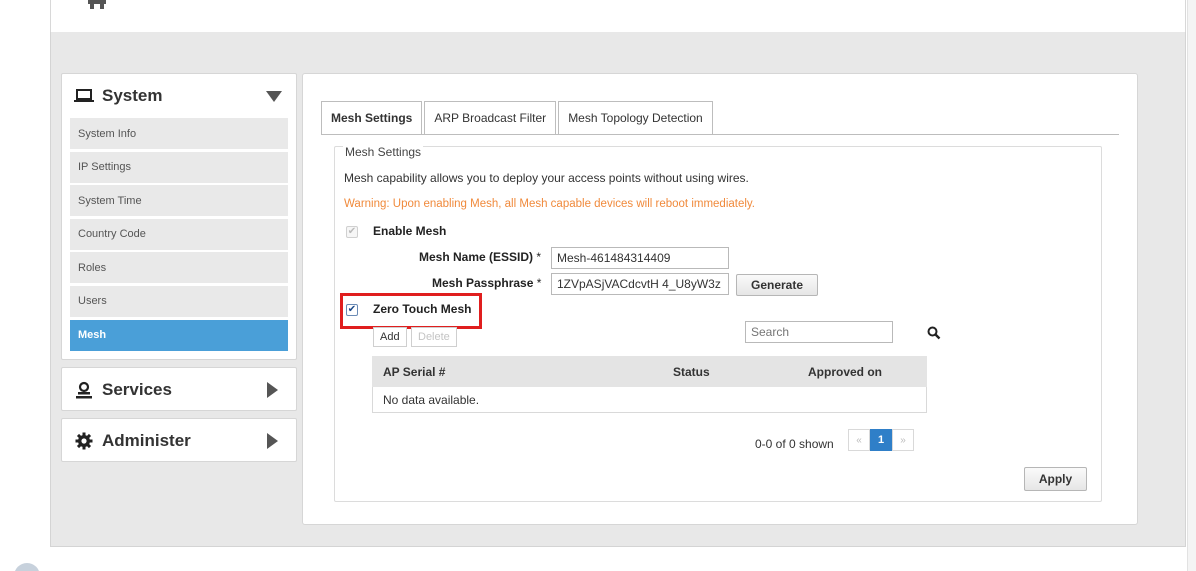 Image resolution: width=1196 pixels, height=571 pixels. I want to click on column-header-status: Status, so click(730, 371).